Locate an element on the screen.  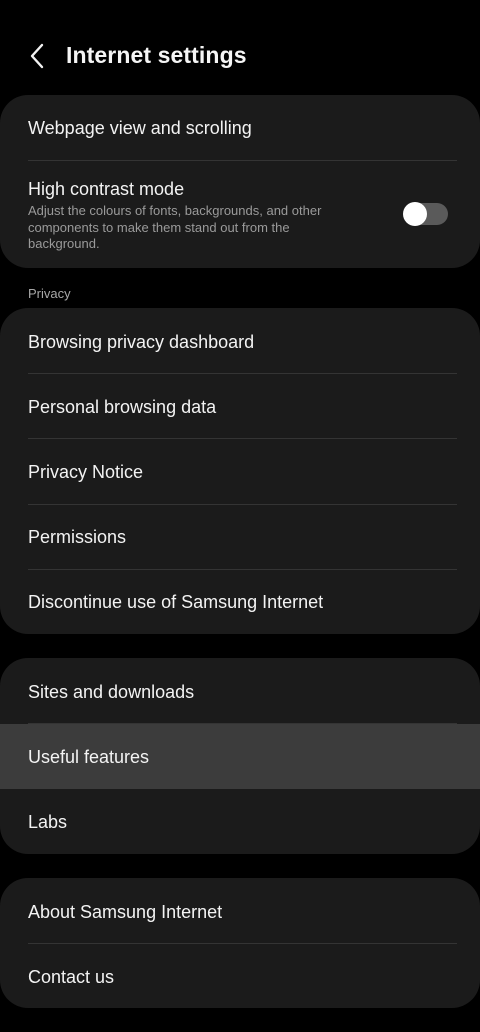
about-samsung-internet-label: About Samsung Internet is located at coordinates (125, 912).